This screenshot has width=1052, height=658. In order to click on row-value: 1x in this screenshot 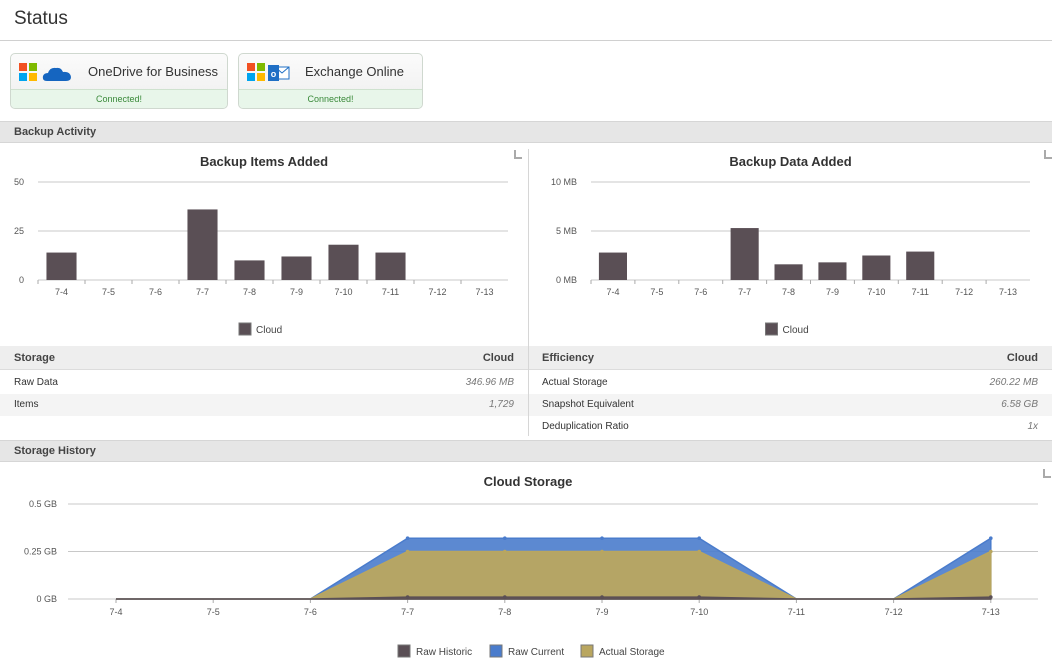, I will do `click(1032, 426)`.